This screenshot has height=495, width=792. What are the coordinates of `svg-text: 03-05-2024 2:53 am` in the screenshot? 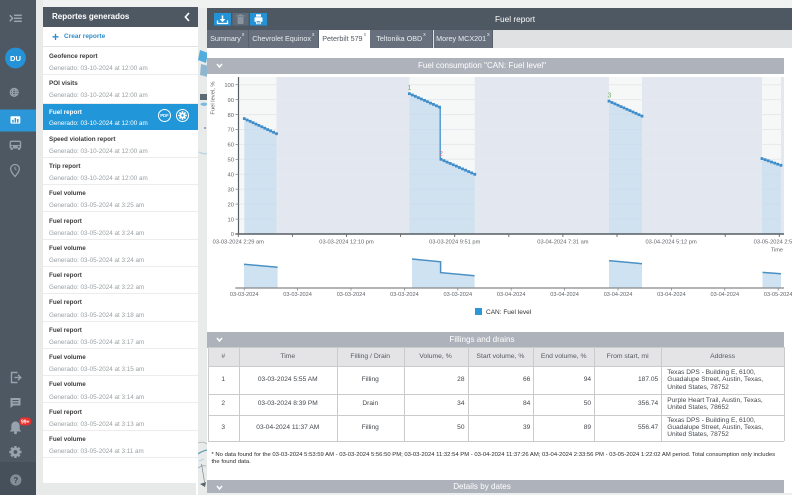 It's located at (773, 242).